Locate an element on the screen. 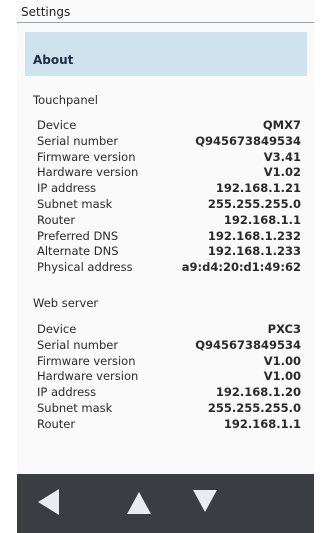  info-value: QMX7 is located at coordinates (281, 125).